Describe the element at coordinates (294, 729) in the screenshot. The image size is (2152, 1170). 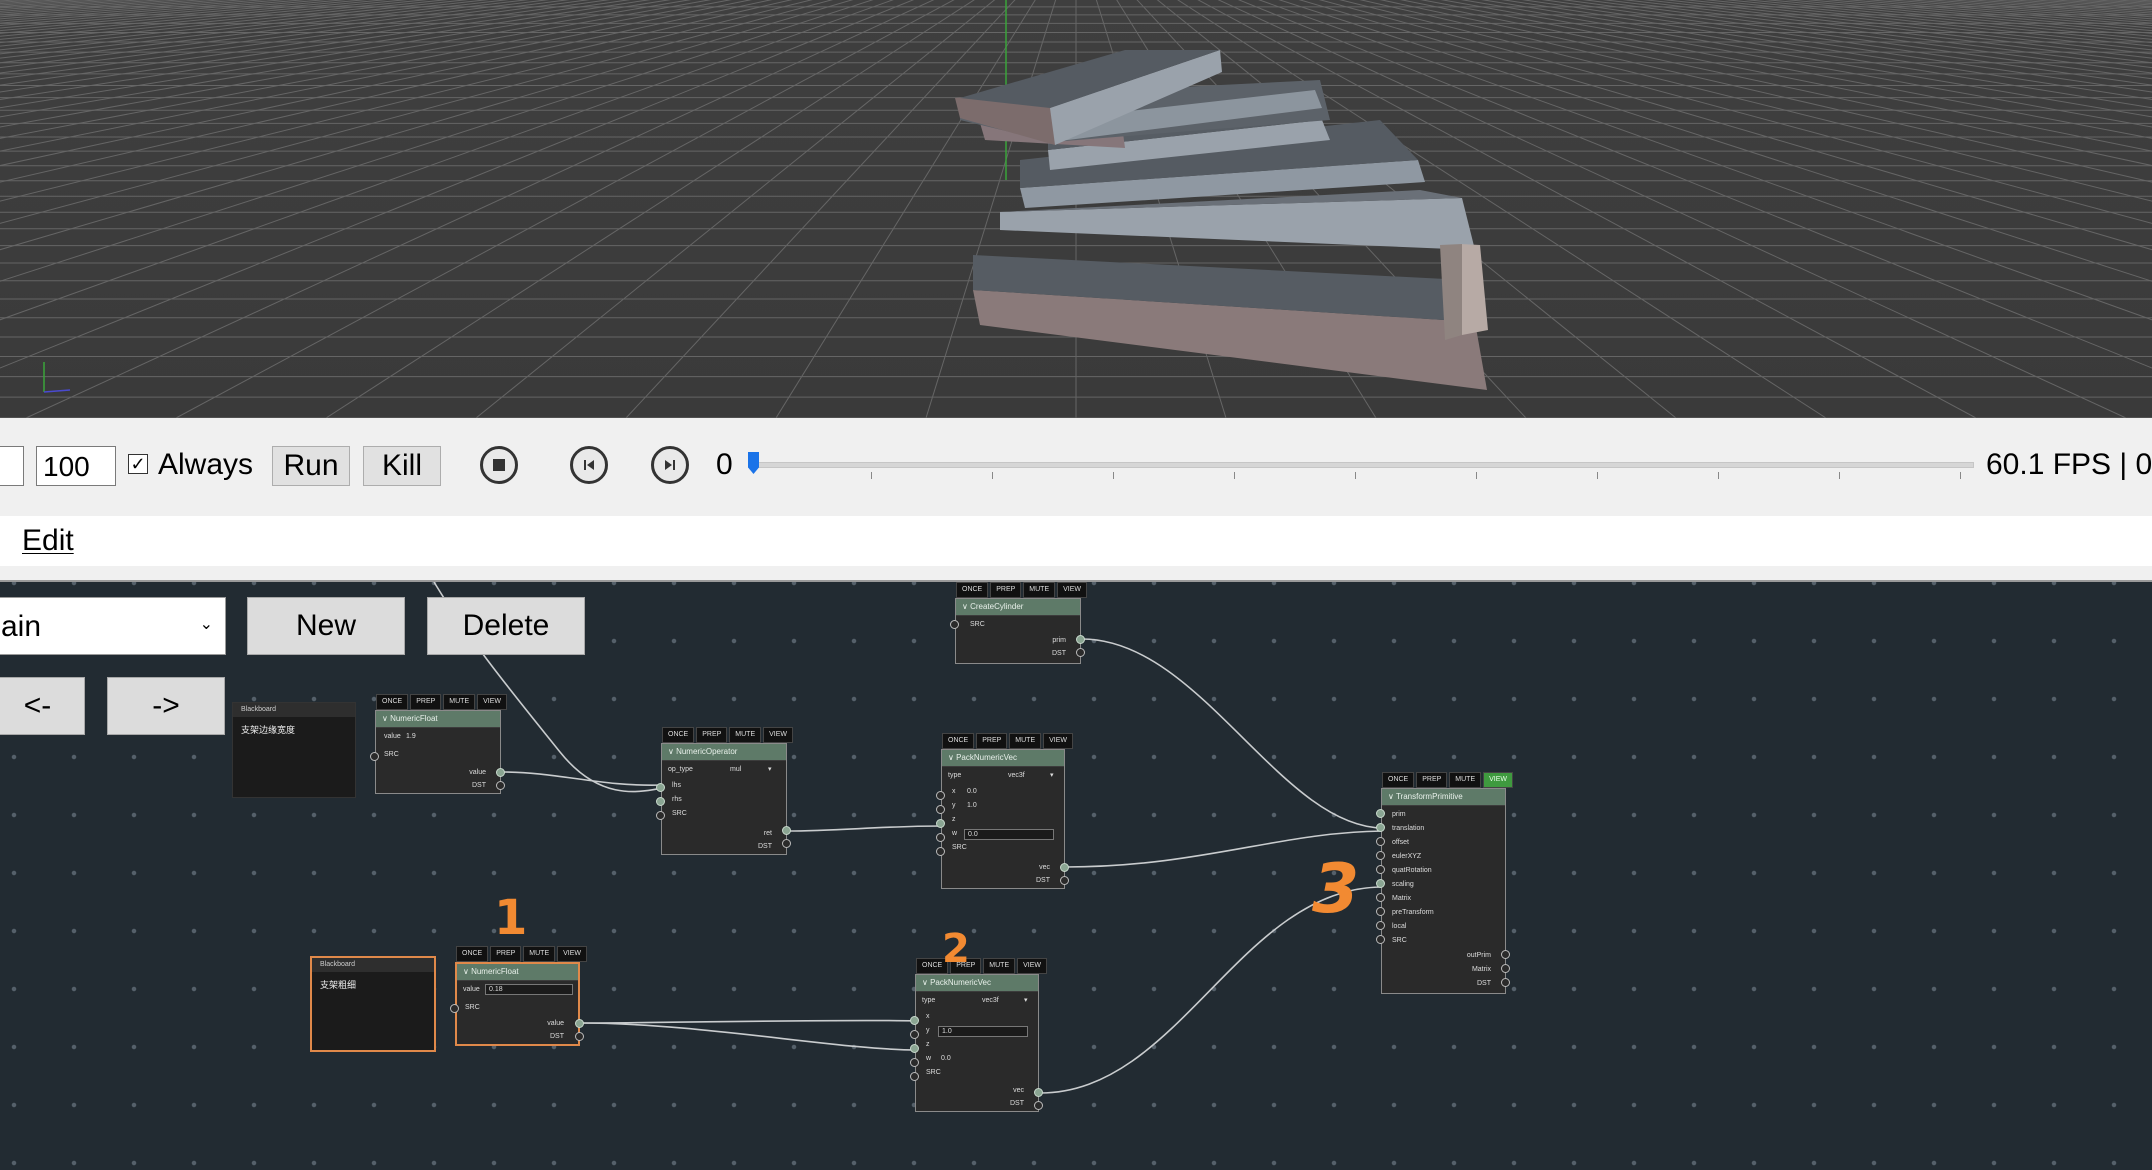
I see `blackboard-text: 支架边缘宽度` at that location.